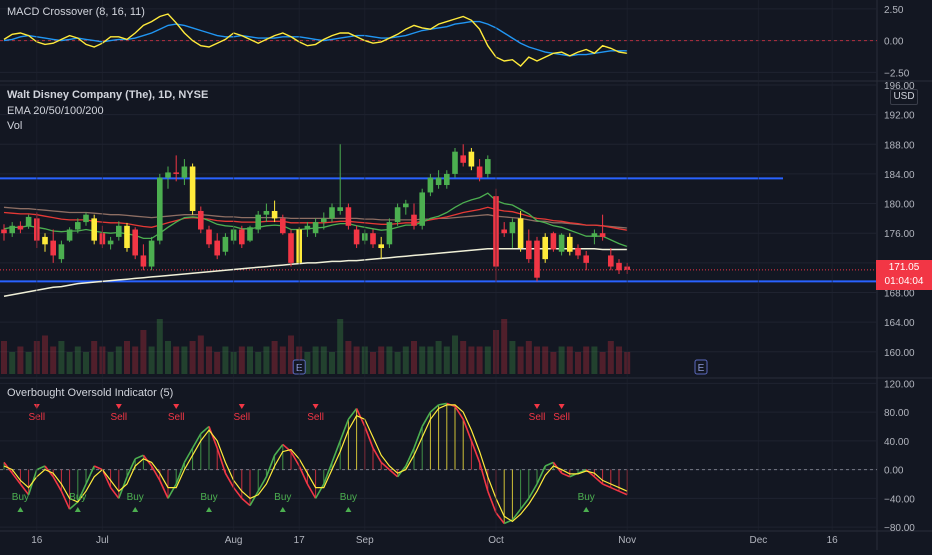  What do you see at coordinates (496, 540) in the screenshot?
I see `time-axis-label: Oct` at bounding box center [496, 540].